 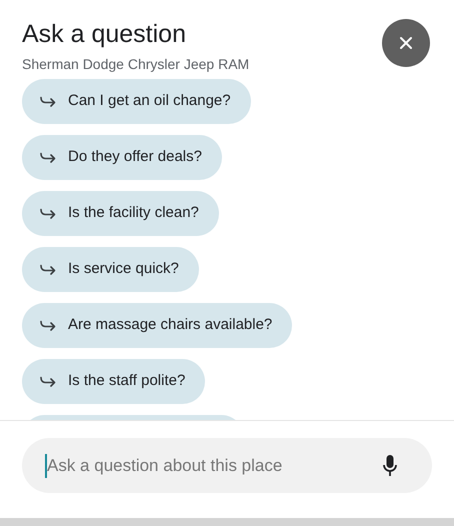 What do you see at coordinates (170, 325) in the screenshot?
I see `suggestion-text: Are massage chairs available?` at bounding box center [170, 325].